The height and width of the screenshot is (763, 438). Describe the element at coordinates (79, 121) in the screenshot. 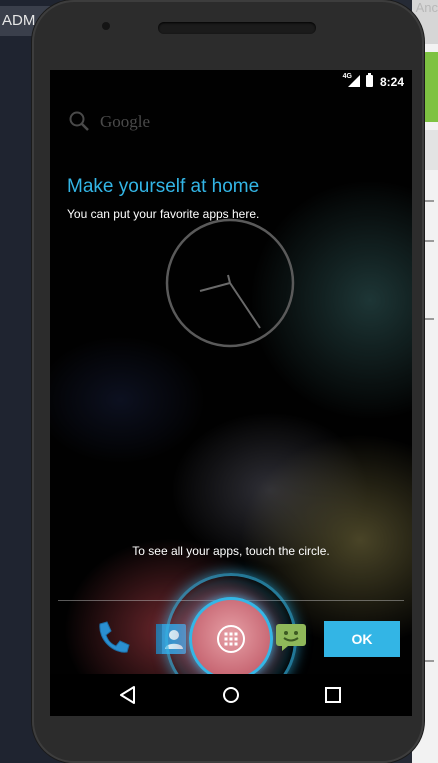

I see `search-icon` at that location.